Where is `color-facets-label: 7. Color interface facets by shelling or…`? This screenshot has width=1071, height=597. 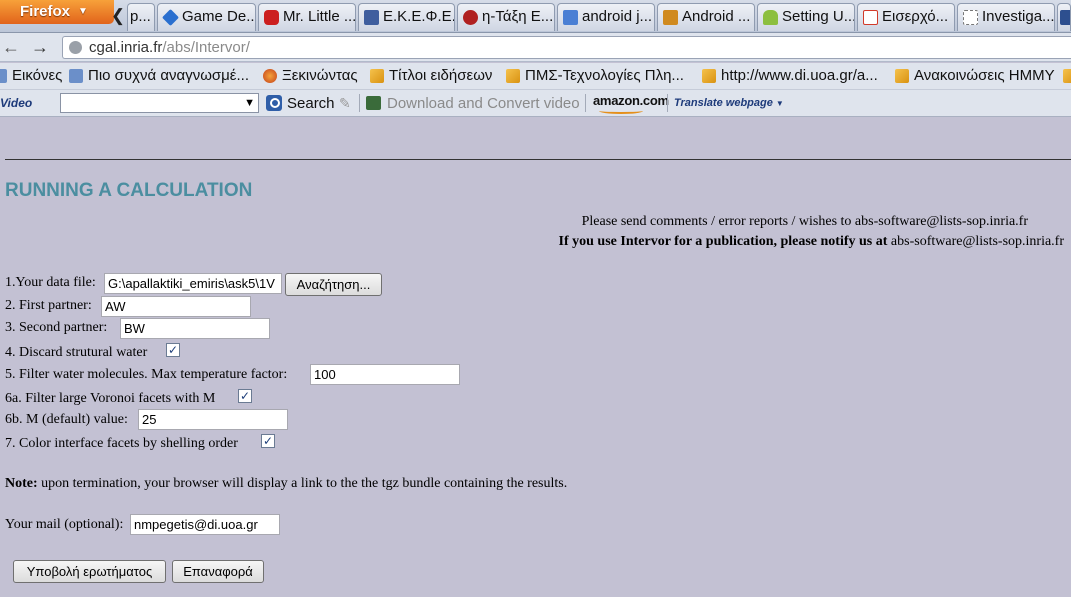
color-facets-label: 7. Color interface facets by shelling or… is located at coordinates (121, 443).